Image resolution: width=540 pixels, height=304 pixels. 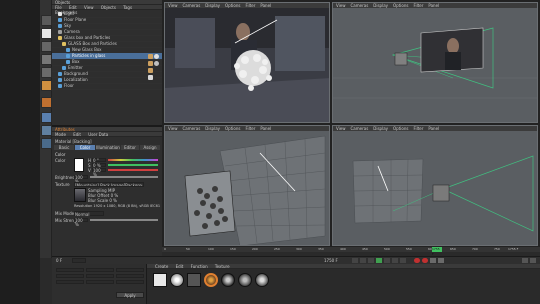 What do you see at coordinates (77, 134) in the screenshot?
I see `attributes-menu-edit: Edit` at bounding box center [77, 134].